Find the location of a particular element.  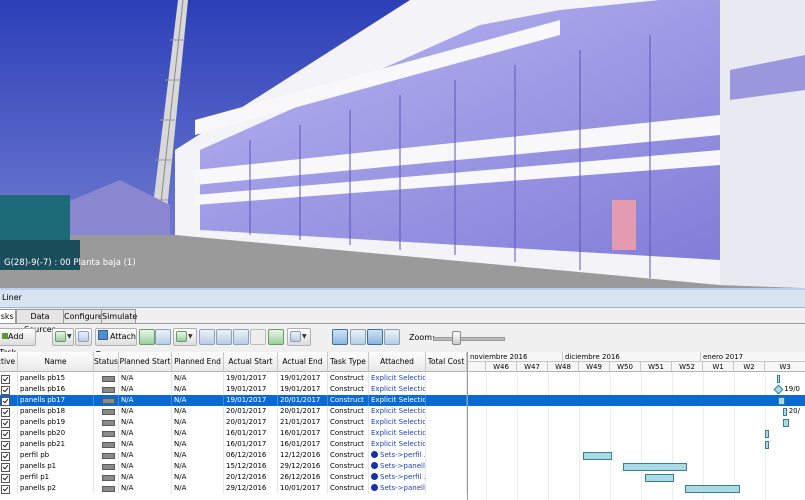

tab-configure: Configure is located at coordinates (83, 316).